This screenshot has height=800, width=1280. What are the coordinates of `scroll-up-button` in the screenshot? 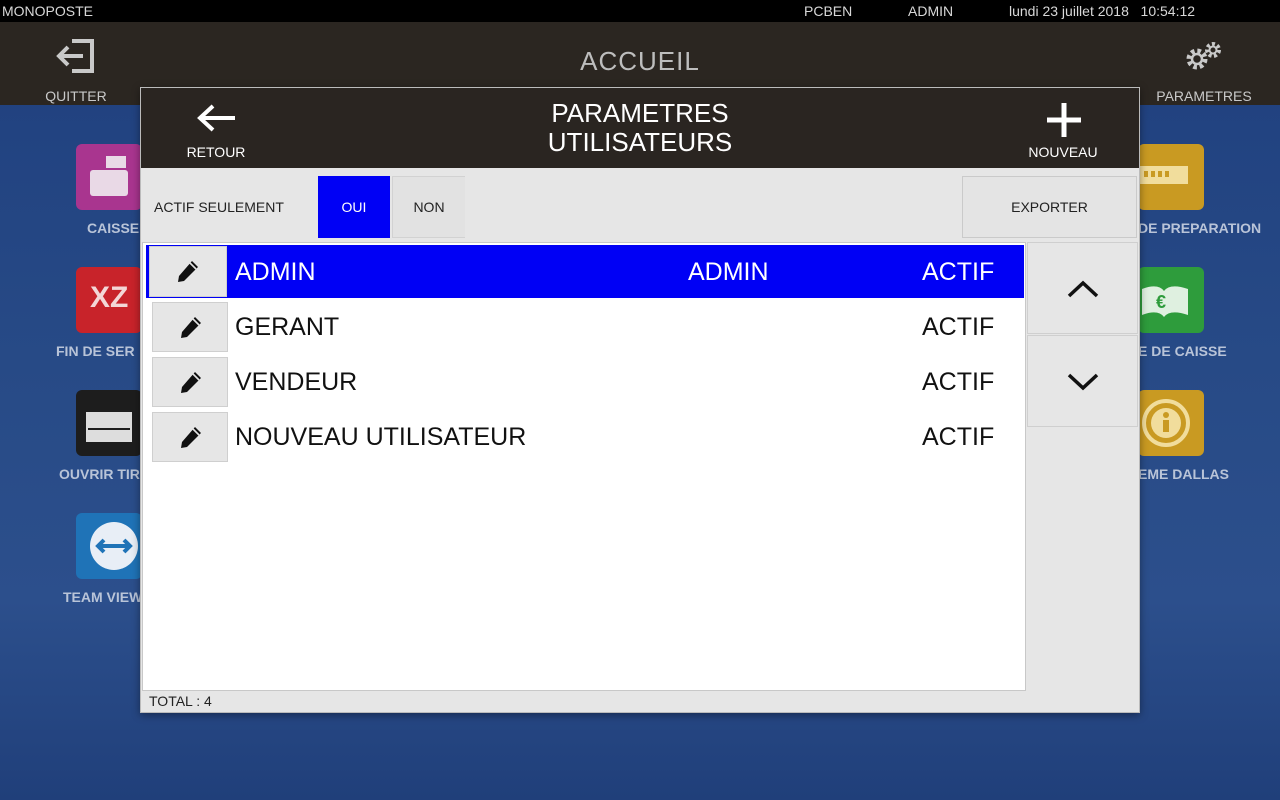 It's located at (1082, 288).